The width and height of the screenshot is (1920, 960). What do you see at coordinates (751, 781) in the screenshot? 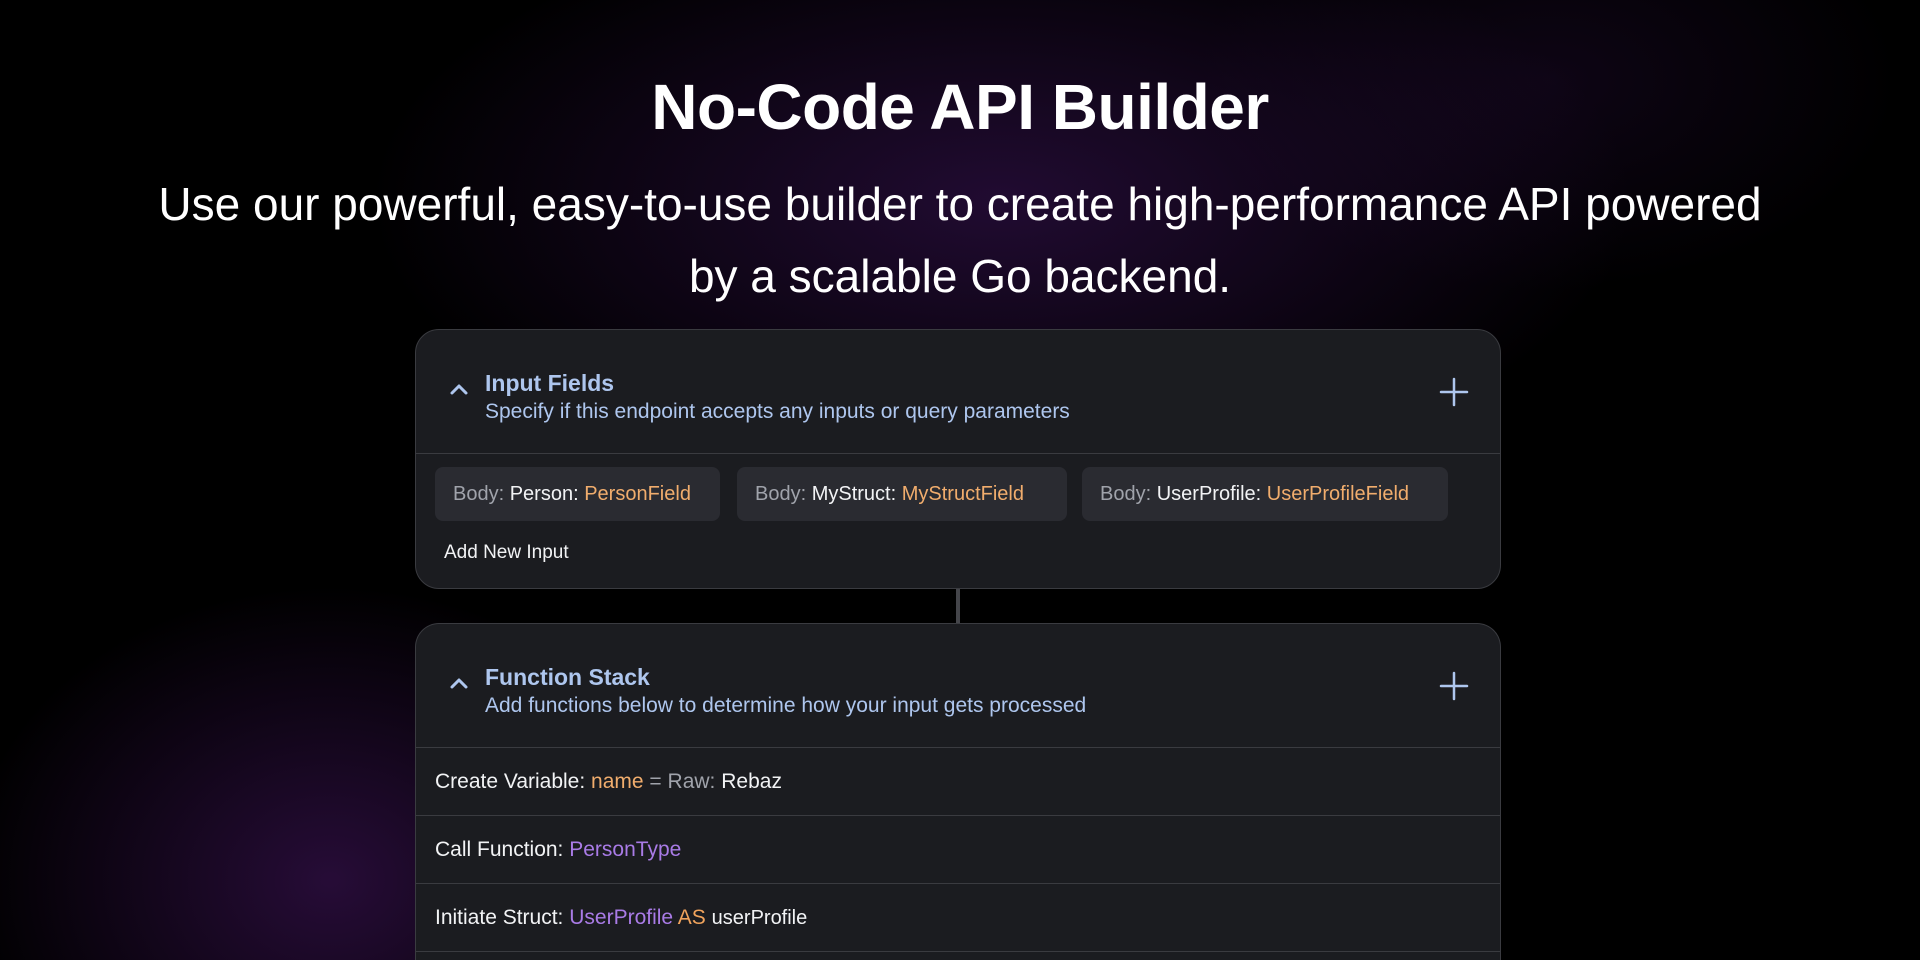
I see `variable-value: Rebaz` at bounding box center [751, 781].